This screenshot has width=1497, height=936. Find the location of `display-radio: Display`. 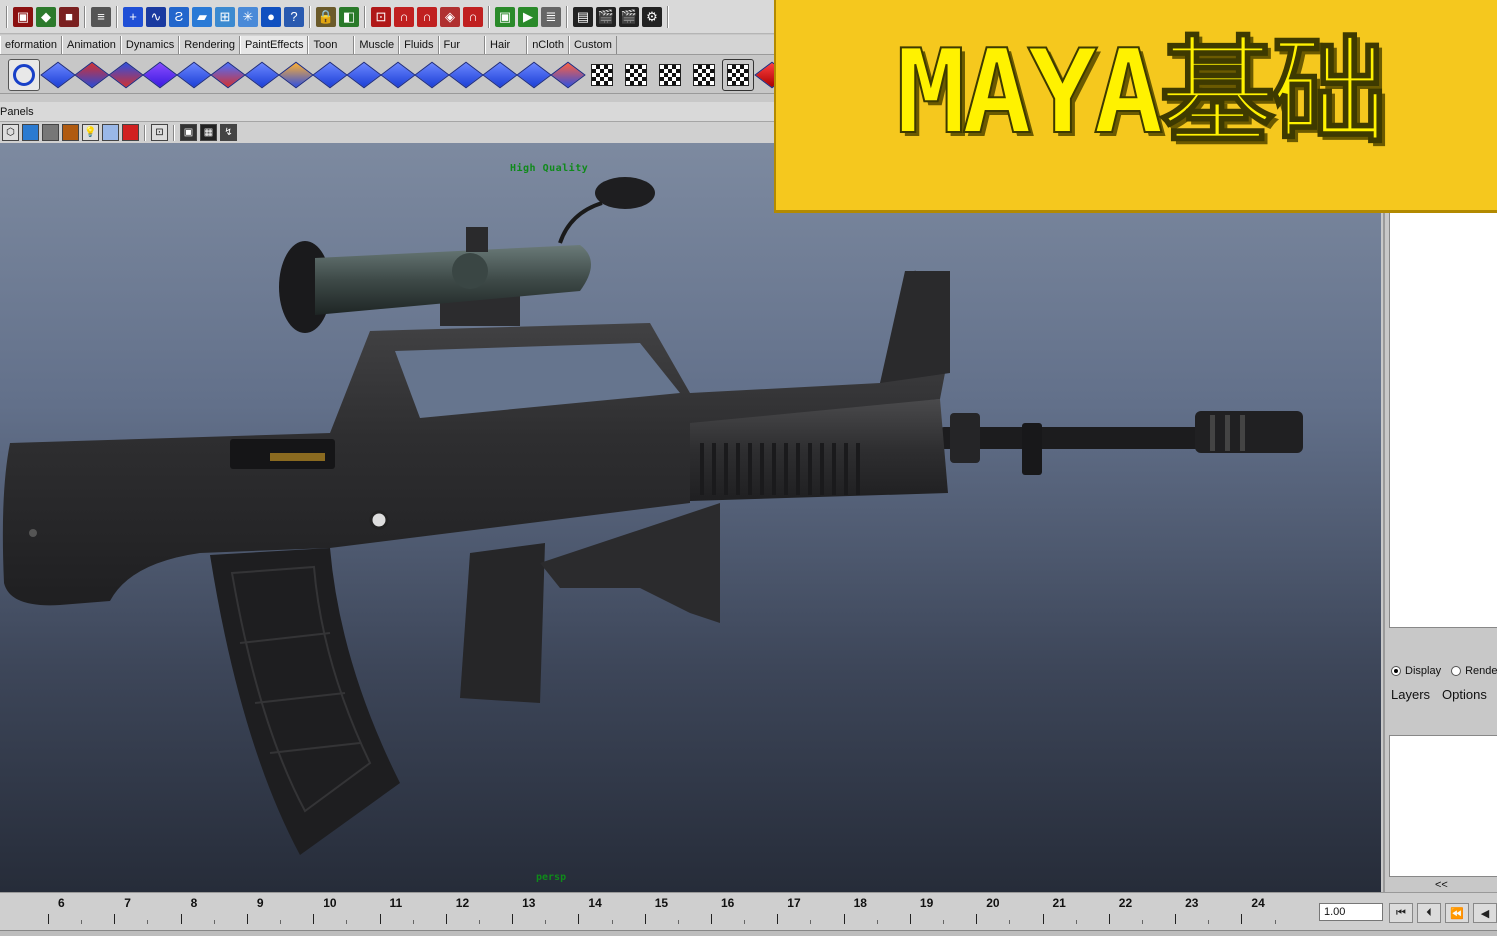

display-radio: Display is located at coordinates (1416, 671).